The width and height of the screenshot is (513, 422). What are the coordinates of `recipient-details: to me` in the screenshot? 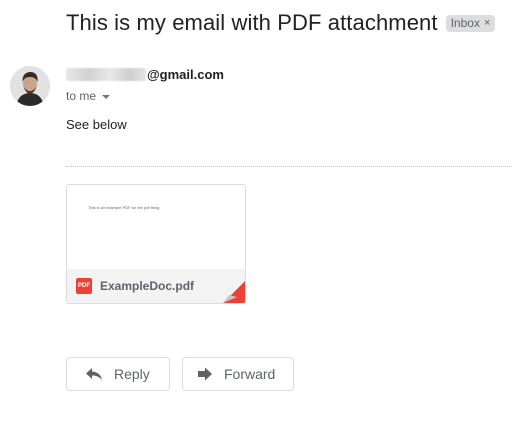 It's located at (88, 96).